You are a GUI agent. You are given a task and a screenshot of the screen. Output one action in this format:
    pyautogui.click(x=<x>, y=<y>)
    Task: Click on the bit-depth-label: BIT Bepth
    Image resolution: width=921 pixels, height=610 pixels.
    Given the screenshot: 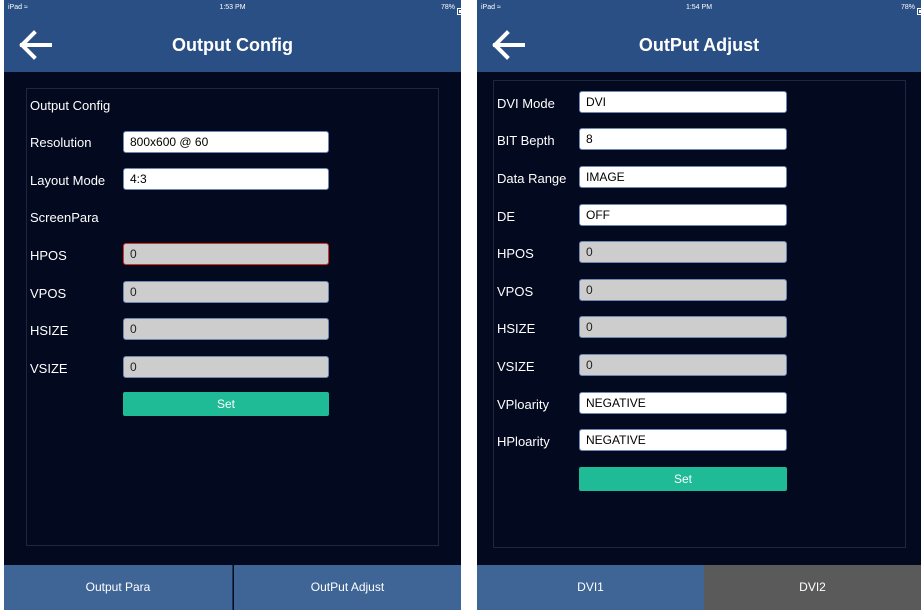 What is the action you would take?
    pyautogui.click(x=526, y=140)
    